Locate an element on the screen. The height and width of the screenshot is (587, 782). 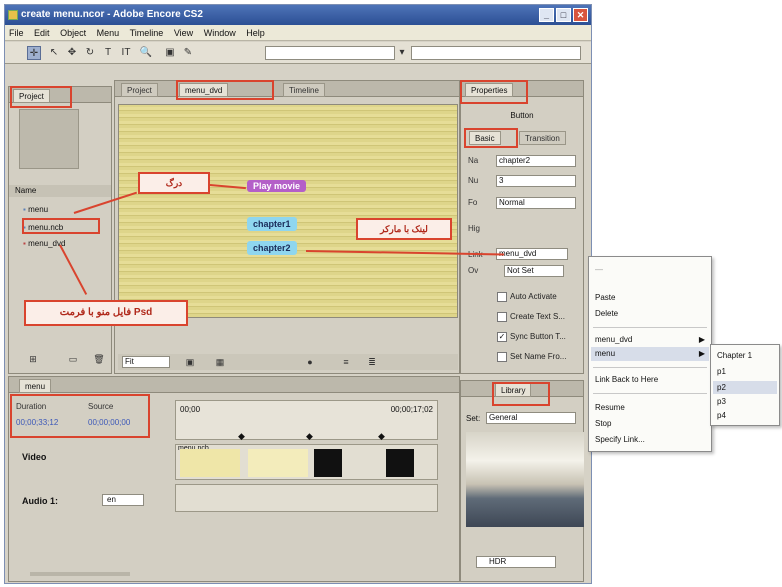
chapter-marker-1-icon: ◆ is located at coordinates (241, 436).